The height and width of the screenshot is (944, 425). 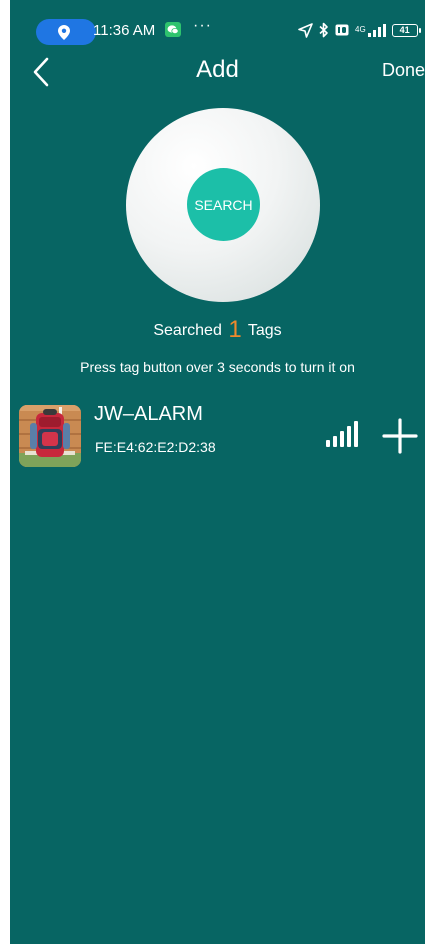 I want to click on search-button: SEARCH, so click(x=223, y=204).